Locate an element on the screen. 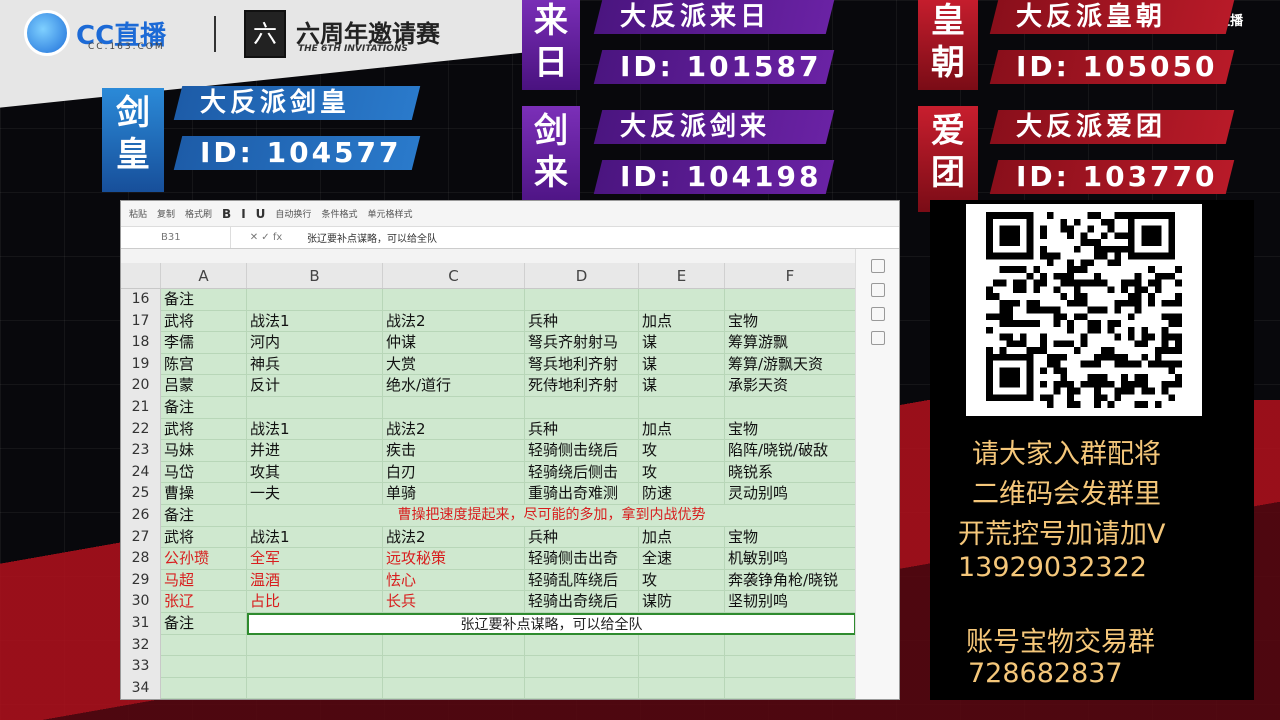 This screenshot has width=1280, height=720. cell: 陈宫 is located at coordinates (204, 364).